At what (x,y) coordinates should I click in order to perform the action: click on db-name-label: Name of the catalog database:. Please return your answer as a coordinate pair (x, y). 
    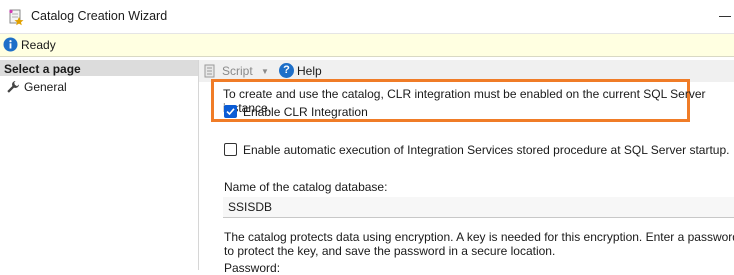
    Looking at the image, I should click on (306, 187).